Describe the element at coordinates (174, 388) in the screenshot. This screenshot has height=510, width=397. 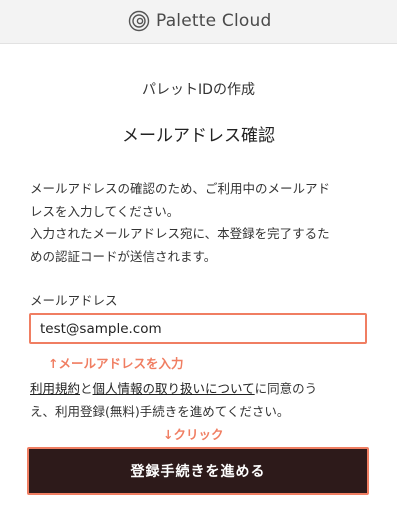
I see `privacy-policy-link: 個人情報の取り扱いについて` at that location.